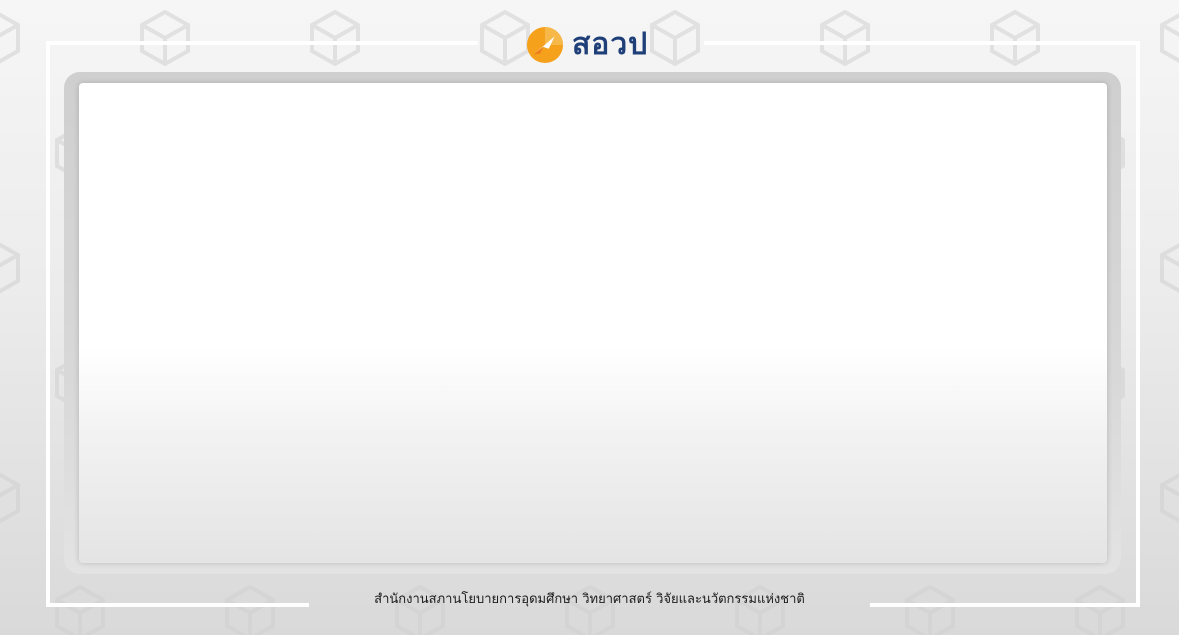 This screenshot has width=1179, height=635. Describe the element at coordinates (545, 45) in the screenshot. I see `orange-arrow-circle-icon` at that location.